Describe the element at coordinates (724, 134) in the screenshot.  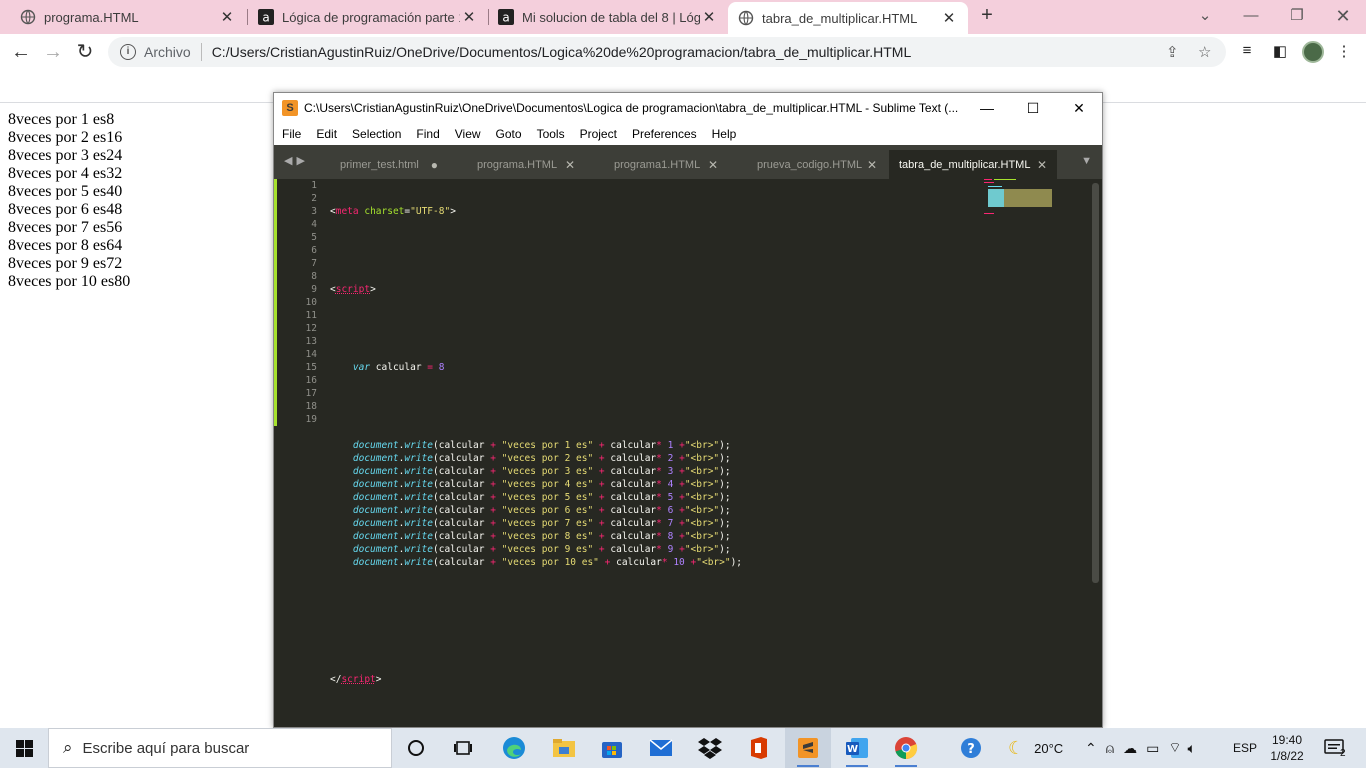
I see `menu-help: Help` at that location.